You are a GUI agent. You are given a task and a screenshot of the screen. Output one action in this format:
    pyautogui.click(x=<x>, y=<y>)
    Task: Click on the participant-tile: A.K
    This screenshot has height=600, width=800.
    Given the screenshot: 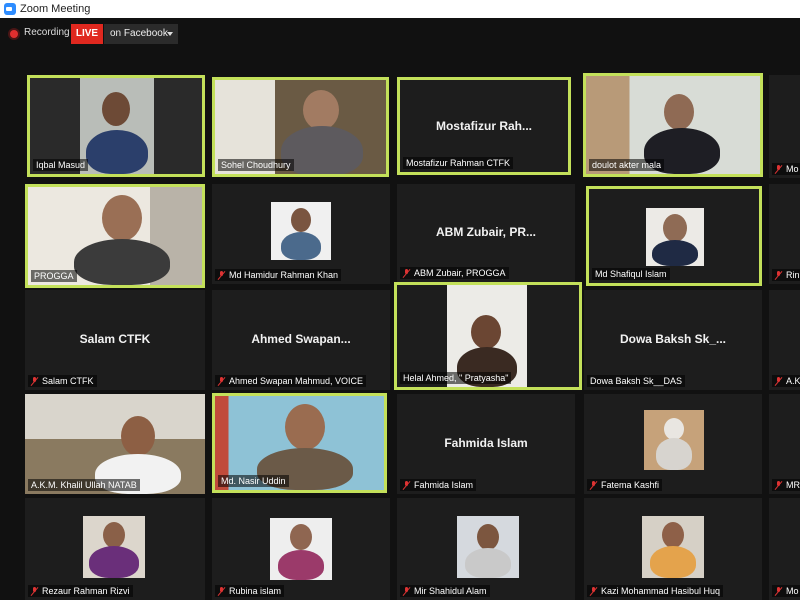 What is the action you would take?
    pyautogui.click(x=784, y=340)
    